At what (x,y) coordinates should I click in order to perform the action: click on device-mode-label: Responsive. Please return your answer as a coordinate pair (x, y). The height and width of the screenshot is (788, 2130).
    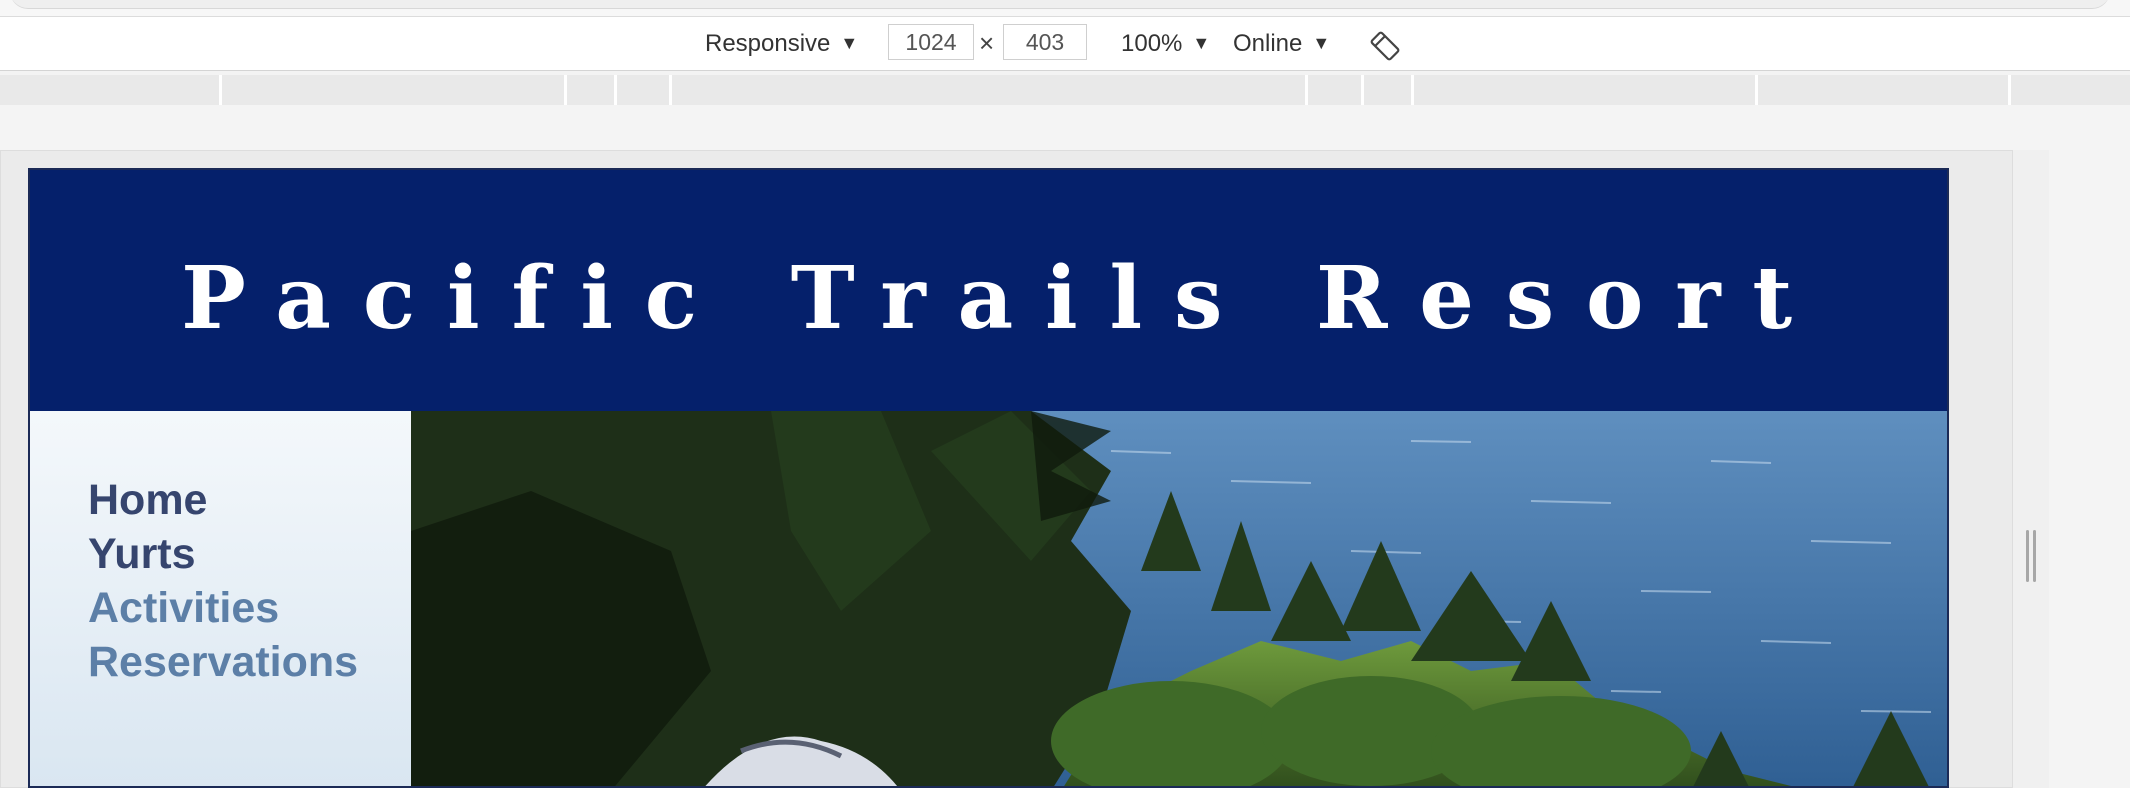
    Looking at the image, I should click on (768, 43).